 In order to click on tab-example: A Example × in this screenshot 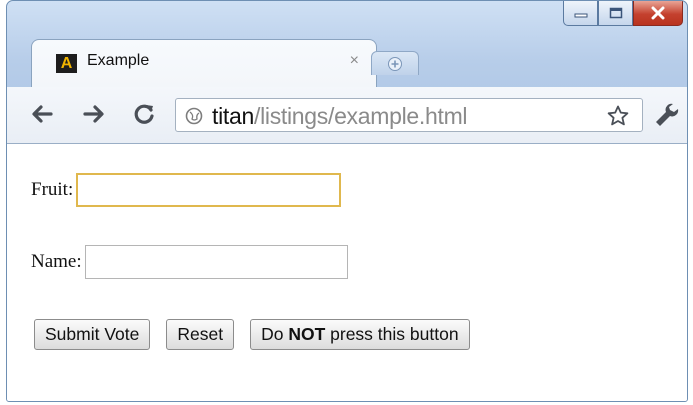, I will do `click(204, 63)`.